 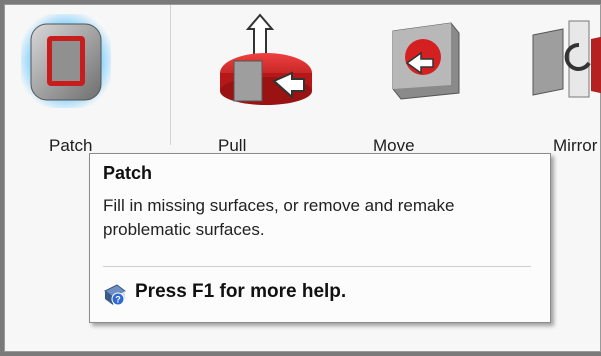 I want to click on mirror-icon, so click(x=566, y=59).